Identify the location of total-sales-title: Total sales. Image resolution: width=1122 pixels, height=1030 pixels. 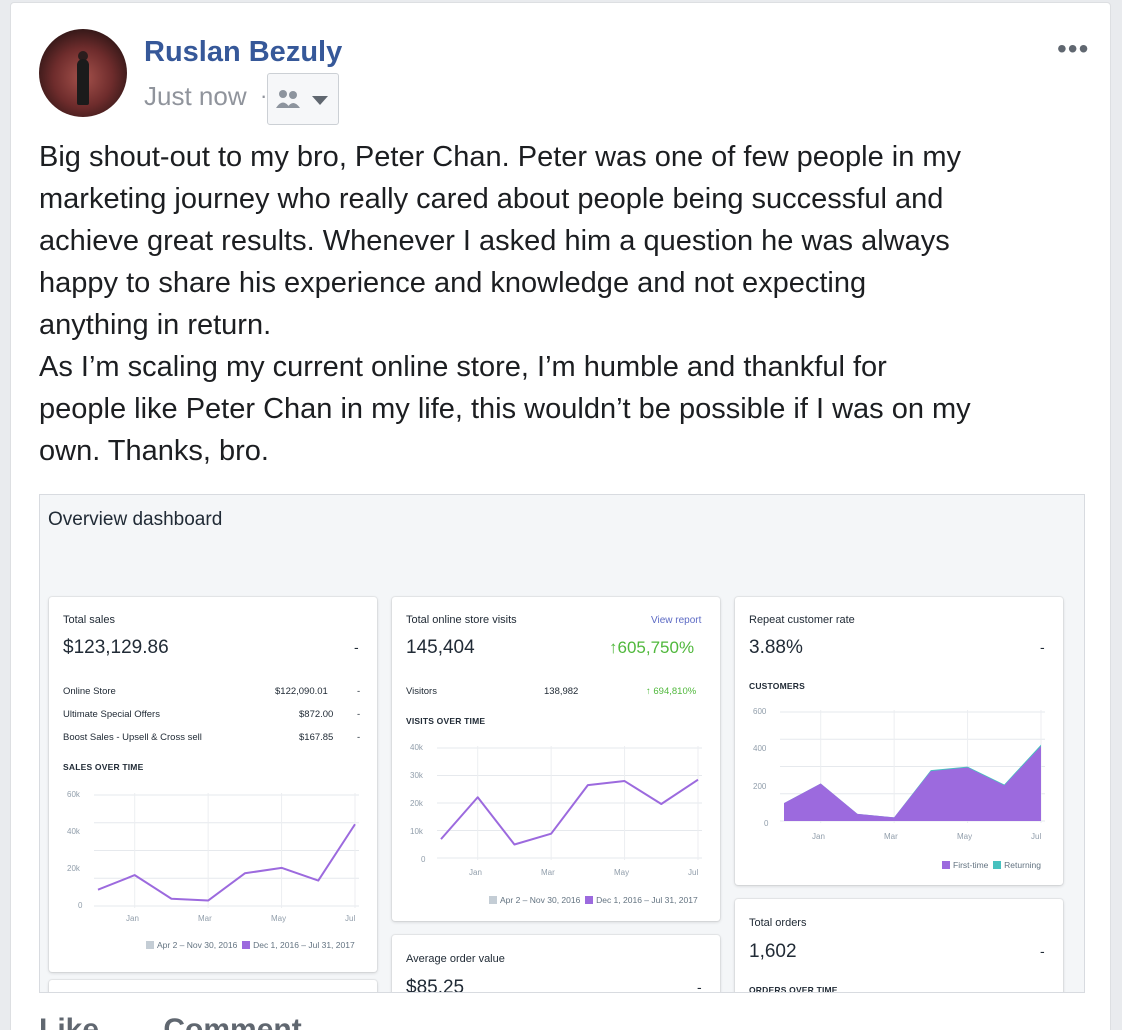
(89, 620).